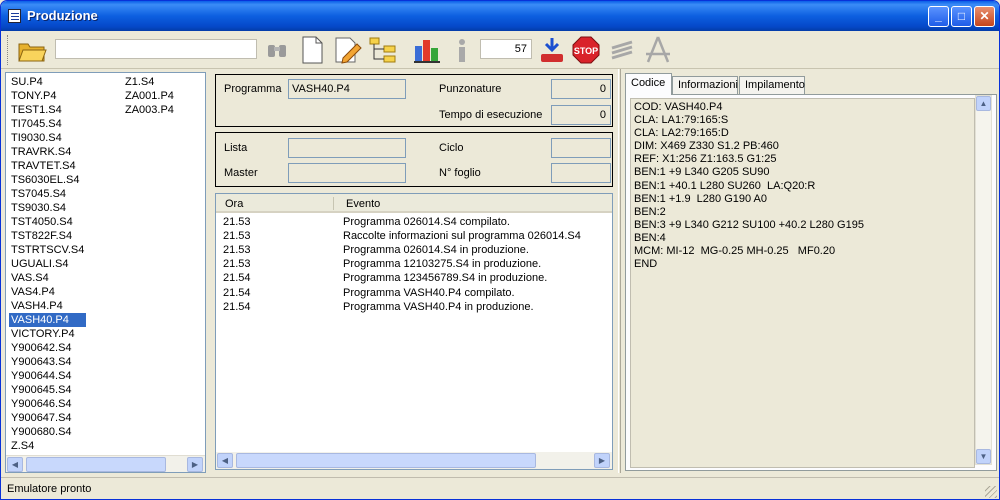 The width and height of the screenshot is (1000, 500). What do you see at coordinates (149, 82) in the screenshot?
I see `file-list-item: Z1.S4` at bounding box center [149, 82].